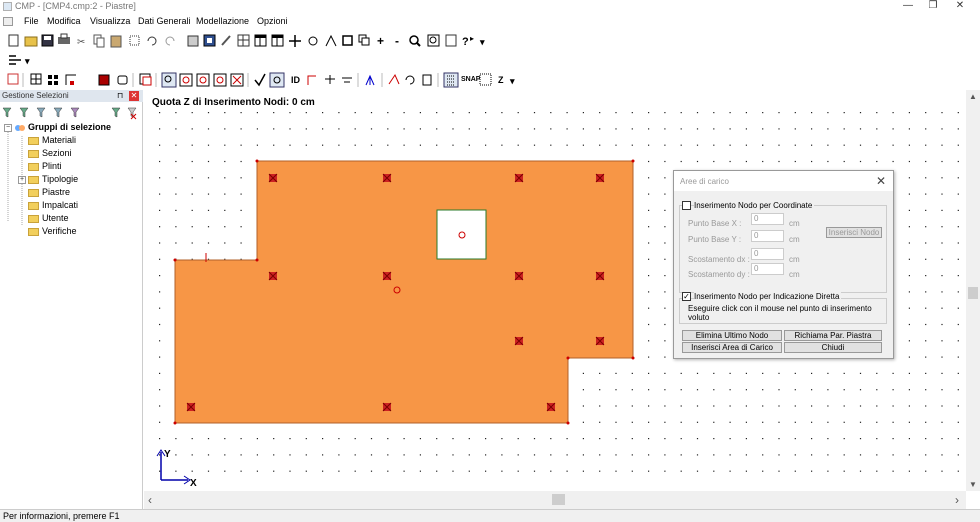 The height and width of the screenshot is (522, 980). I want to click on menu-modifica: Modifica, so click(64, 21).